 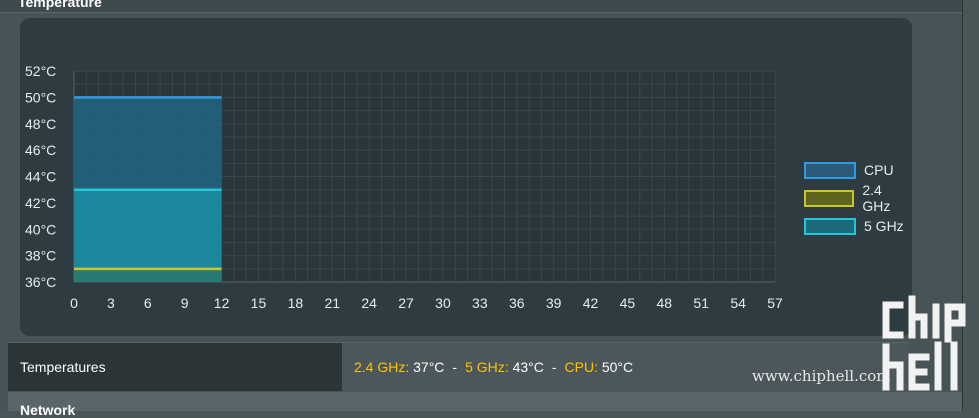 I want to click on ghz24-value: 37°C, so click(x=429, y=367).